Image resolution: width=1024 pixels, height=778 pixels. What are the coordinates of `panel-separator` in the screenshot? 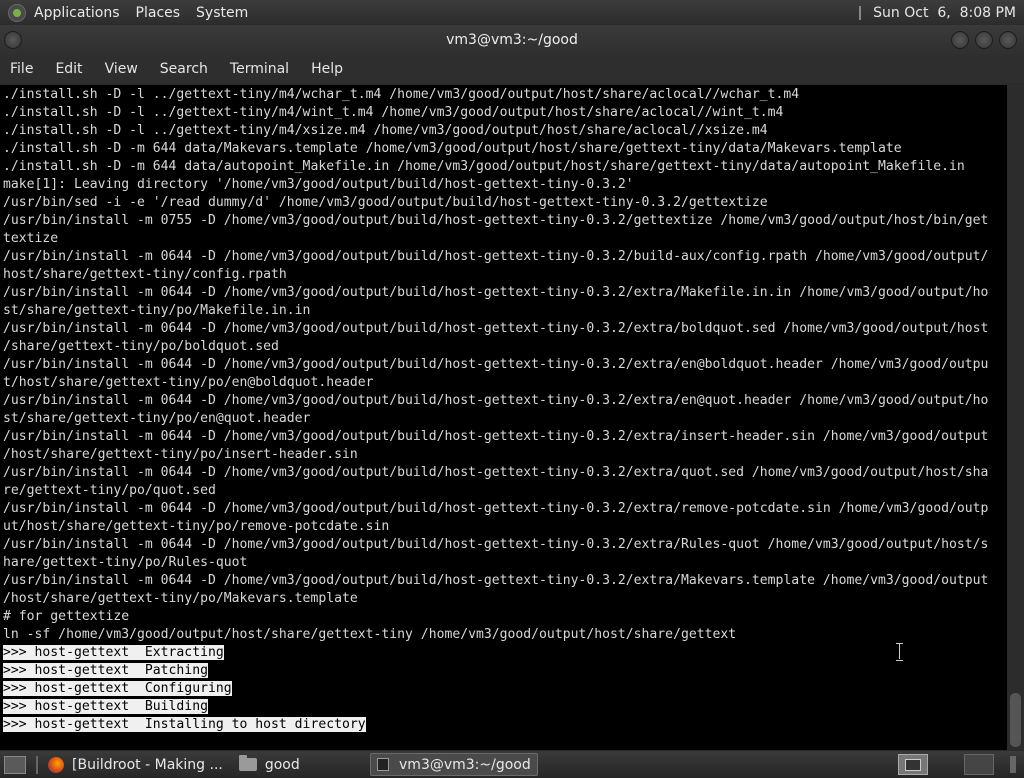 It's located at (860, 12).